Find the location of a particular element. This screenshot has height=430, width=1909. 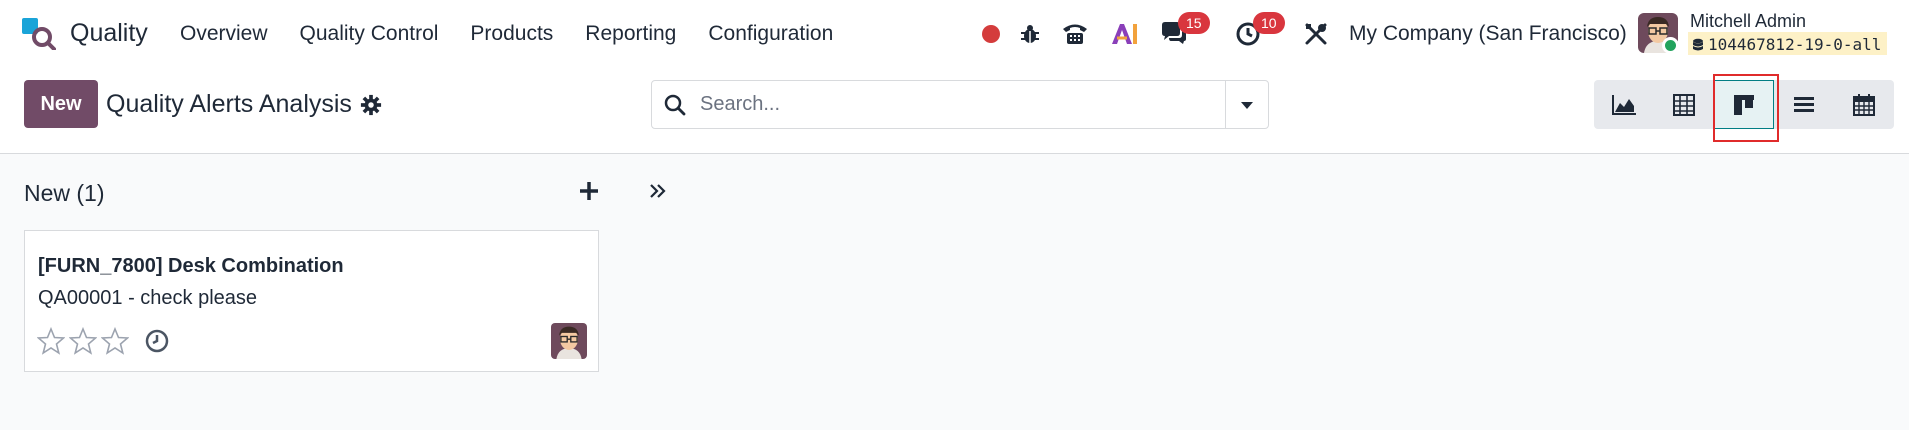

card-subtitle: QA00001 - check please is located at coordinates (148, 298).